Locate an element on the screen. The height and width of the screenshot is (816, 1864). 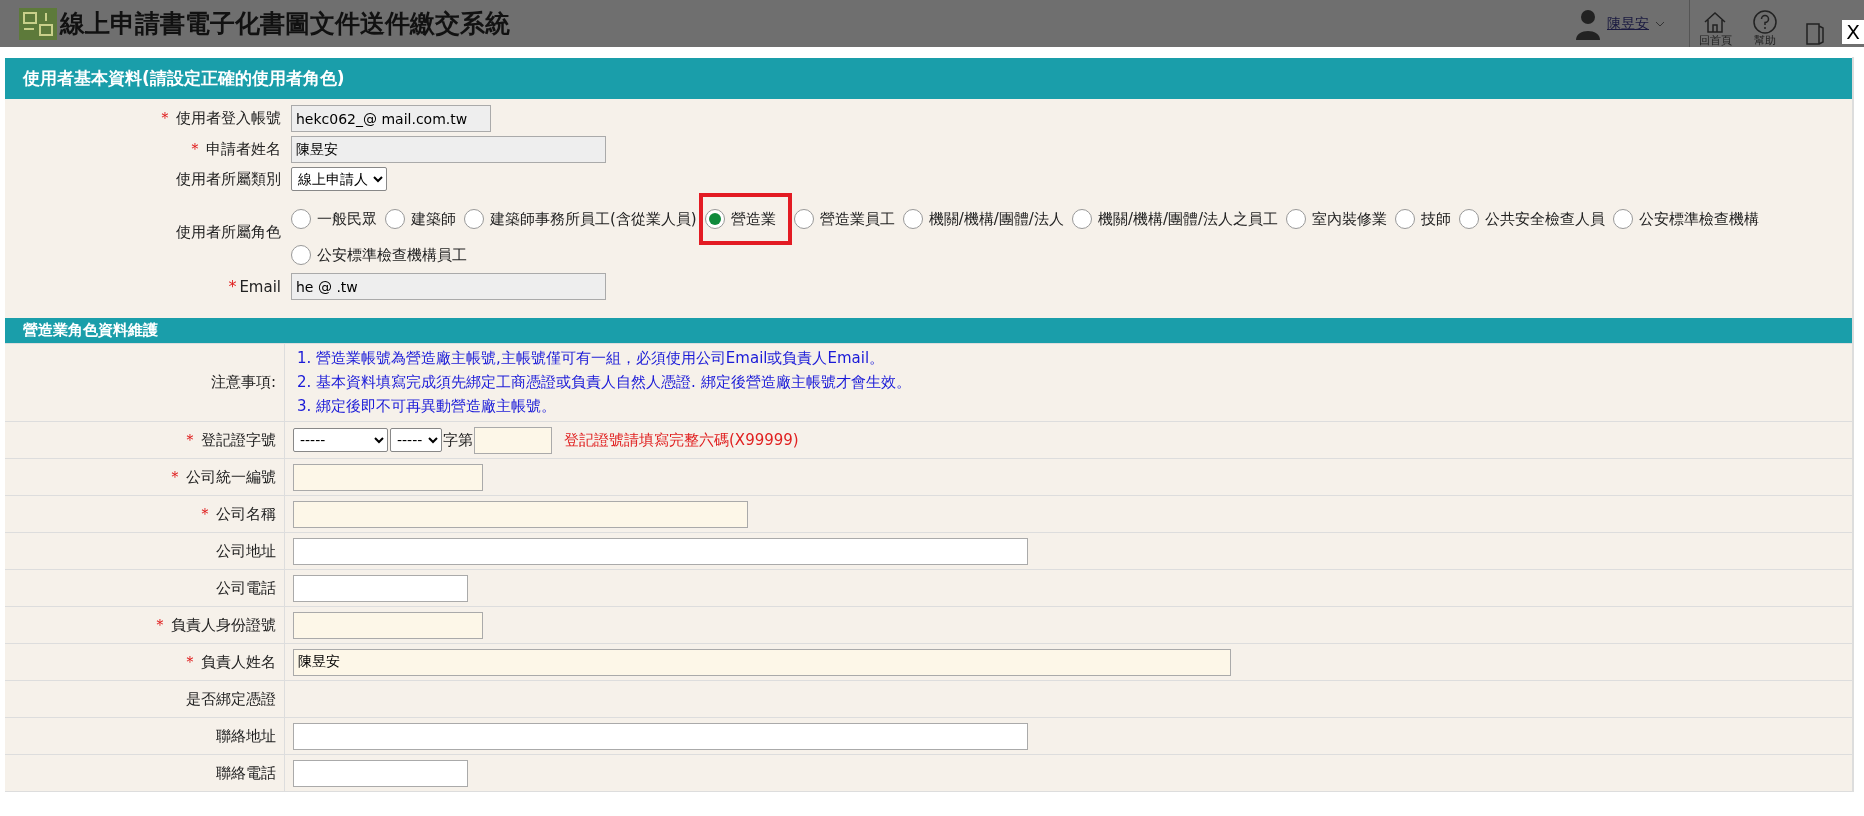
field-label: ＊ 負責人姓名 is located at coordinates (145, 662).